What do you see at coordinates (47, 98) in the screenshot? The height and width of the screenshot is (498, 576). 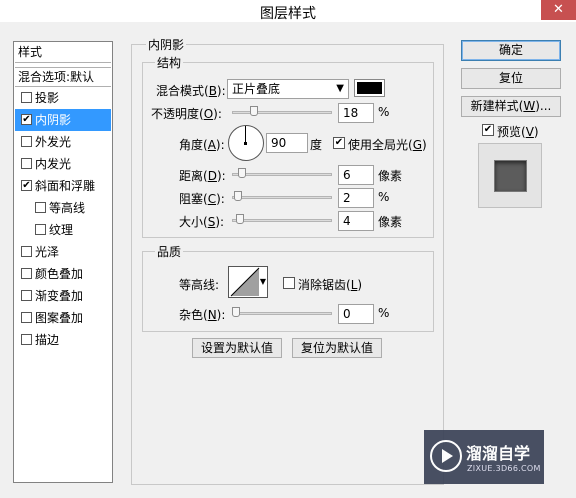 I see `style-item-label: 投影` at bounding box center [47, 98].